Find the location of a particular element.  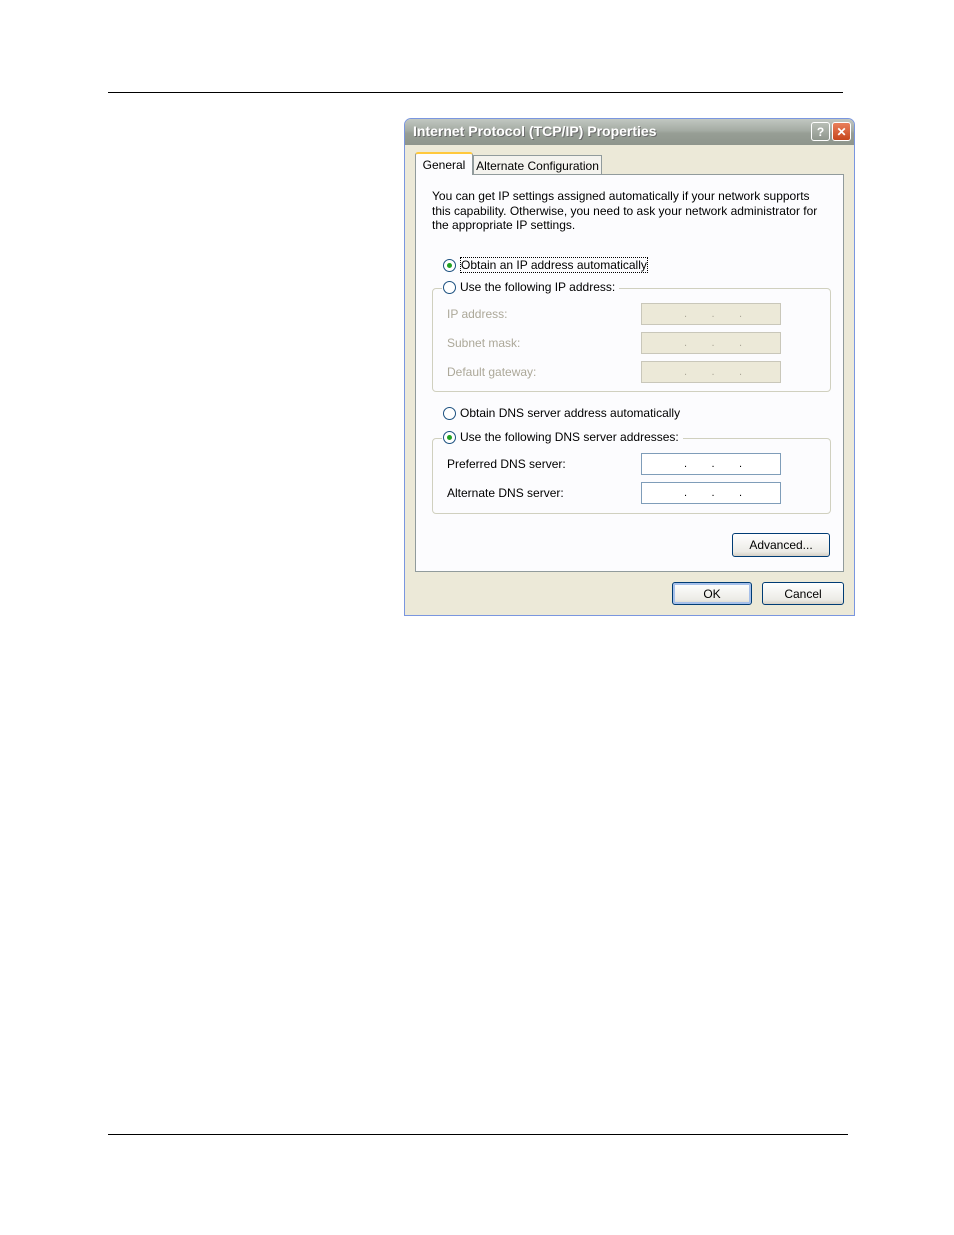

tab-general-label: General is located at coordinates (444, 164).